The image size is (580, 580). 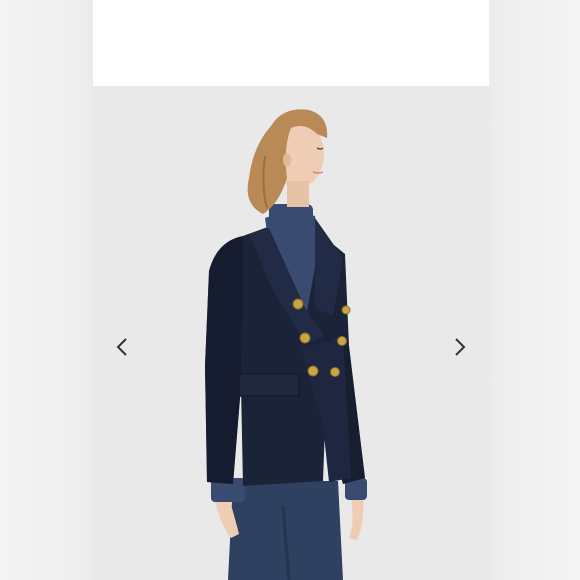 I want to click on chevron-left-icon, so click(x=121, y=347).